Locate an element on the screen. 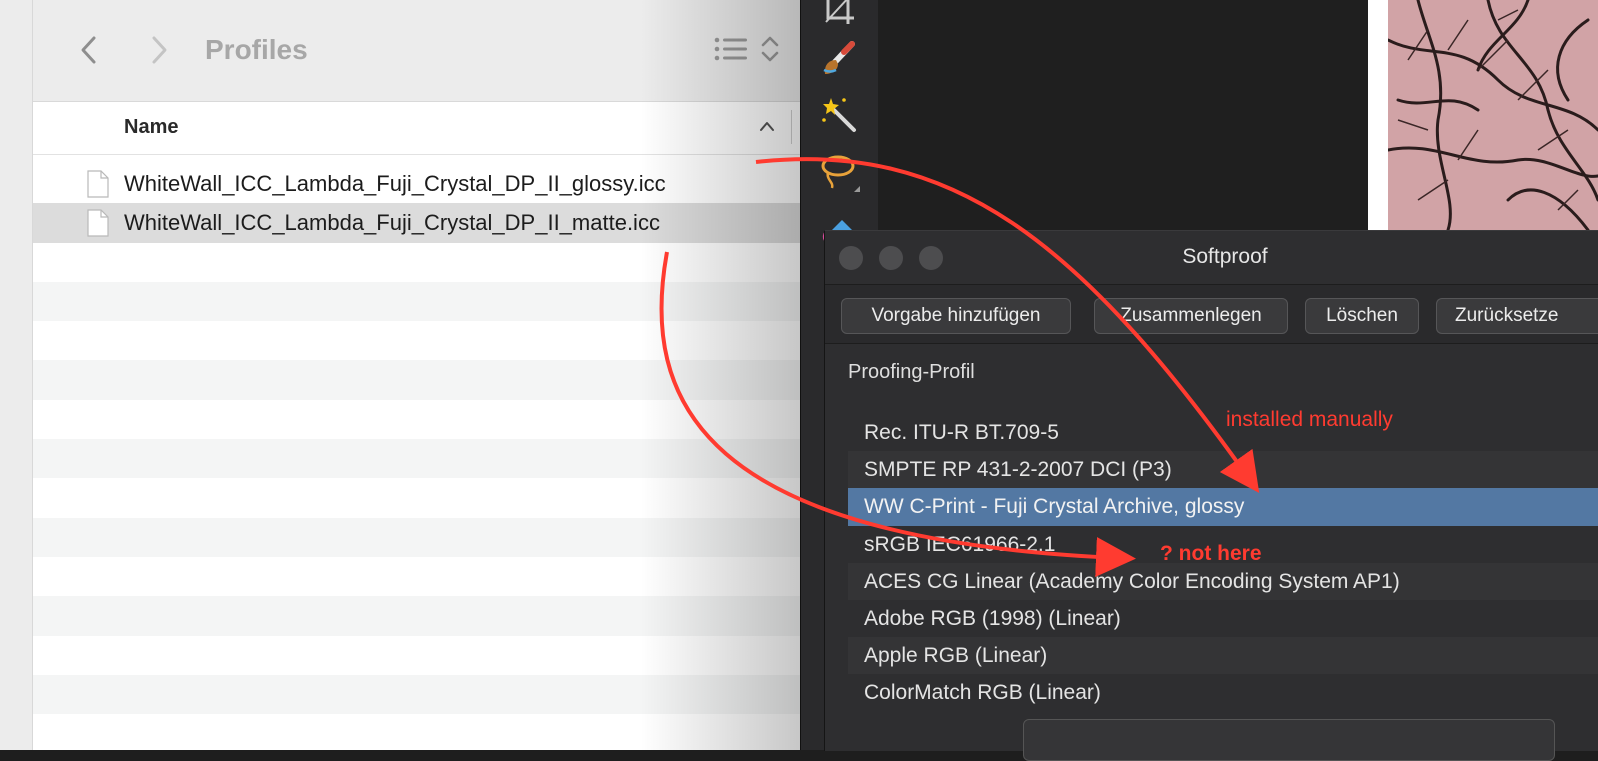 The height and width of the screenshot is (761, 1598). profile-item: Adobe RGB (1998) (Linear) is located at coordinates (1223, 618).